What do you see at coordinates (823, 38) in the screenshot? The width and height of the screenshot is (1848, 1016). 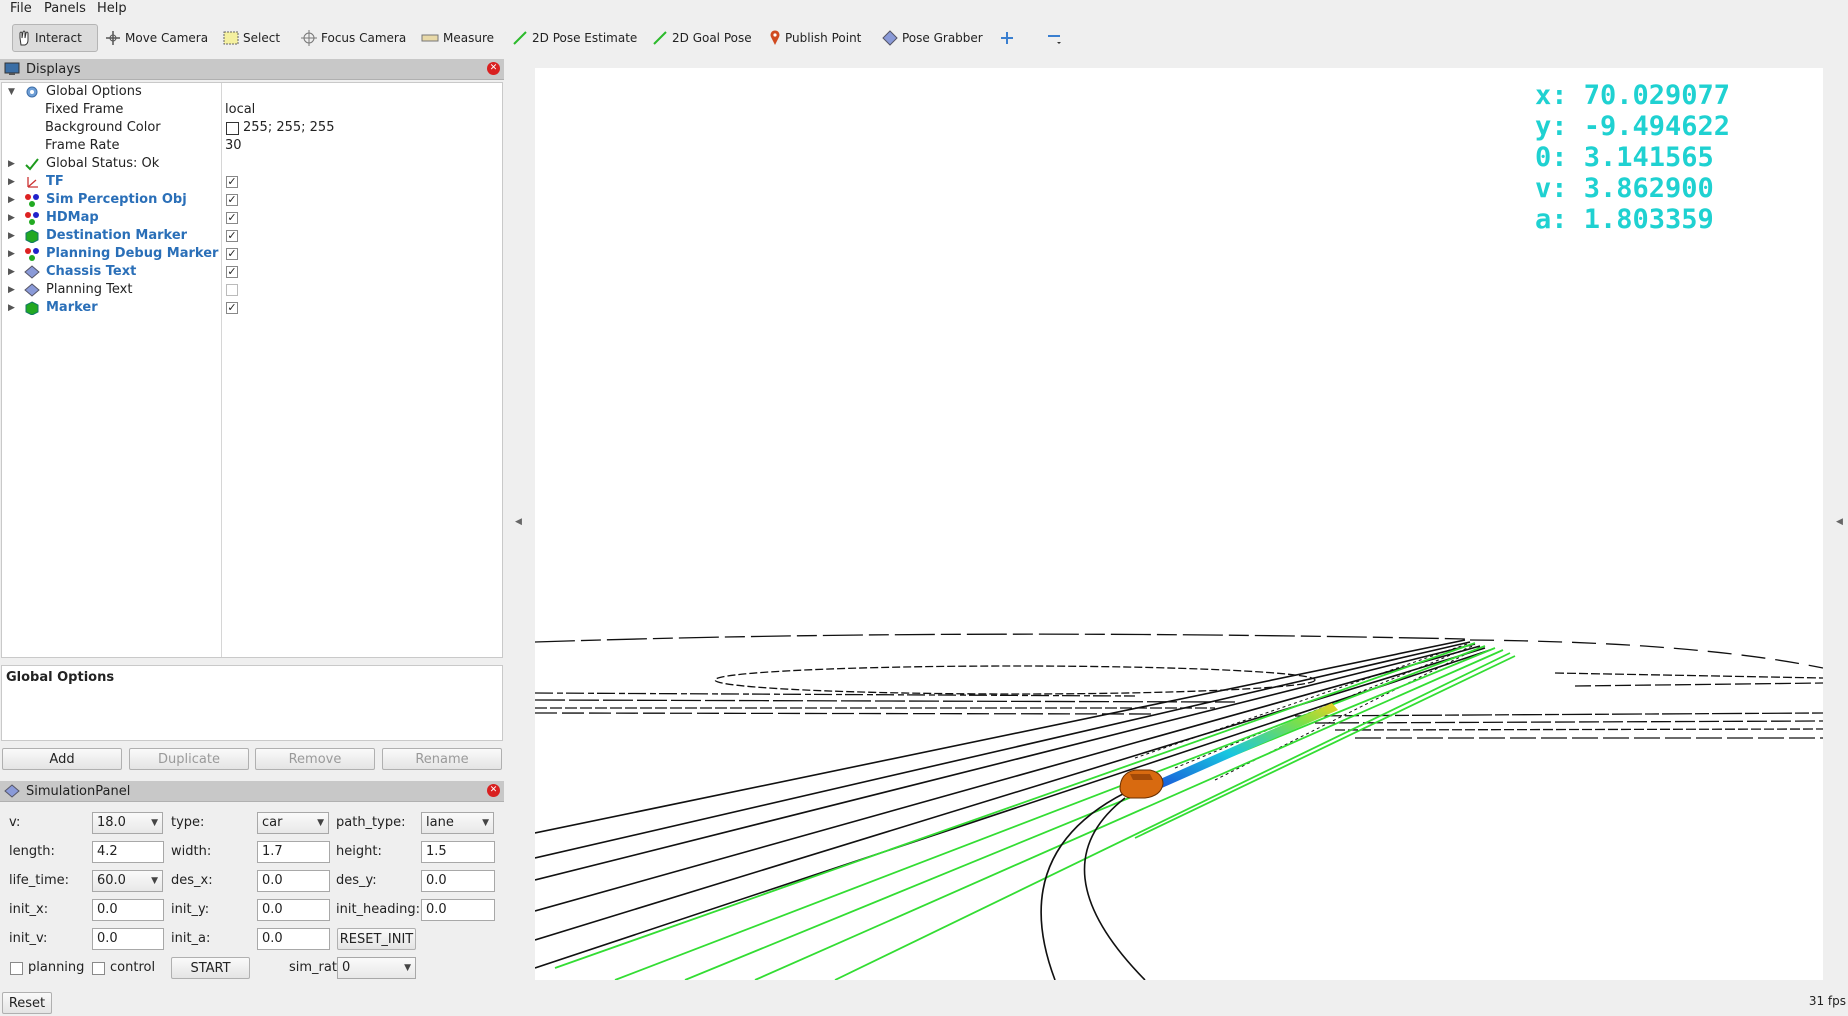 I see `publish-point-label: Publish Point` at bounding box center [823, 38].